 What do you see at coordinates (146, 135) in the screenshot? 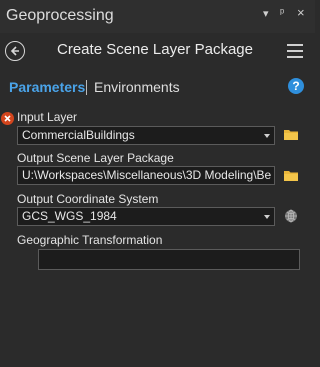
I see `input-layer-dropdown: CommercialBuildings` at bounding box center [146, 135].